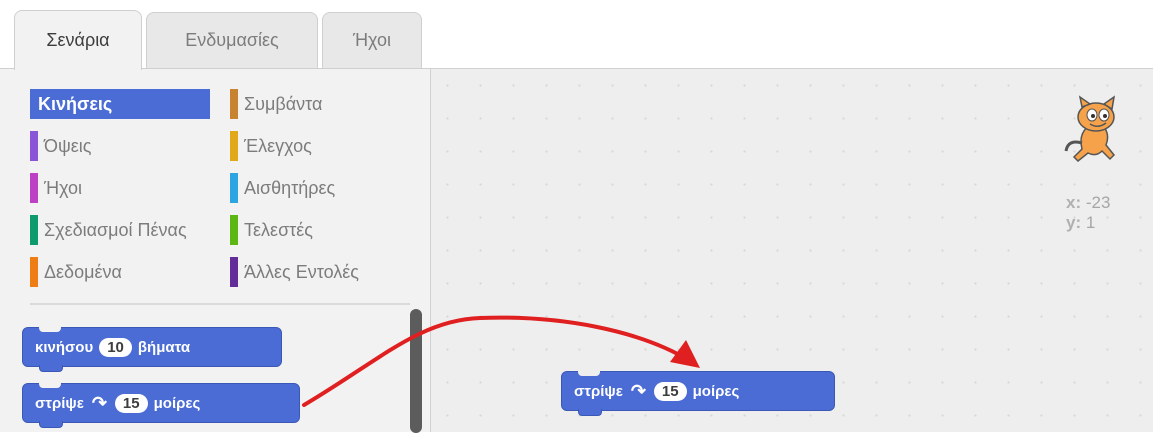  I want to click on category-label: Αισθητήρες, so click(290, 187).